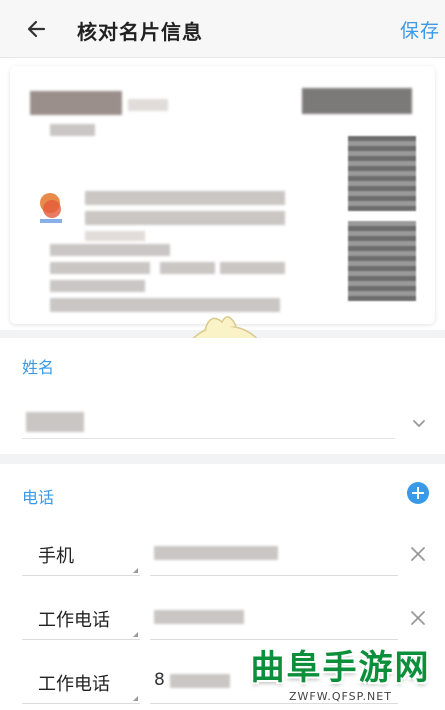 Image resolution: width=445 pixels, height=710 pixels. Describe the element at coordinates (38, 497) in the screenshot. I see `phone-section-label: 电话` at that location.